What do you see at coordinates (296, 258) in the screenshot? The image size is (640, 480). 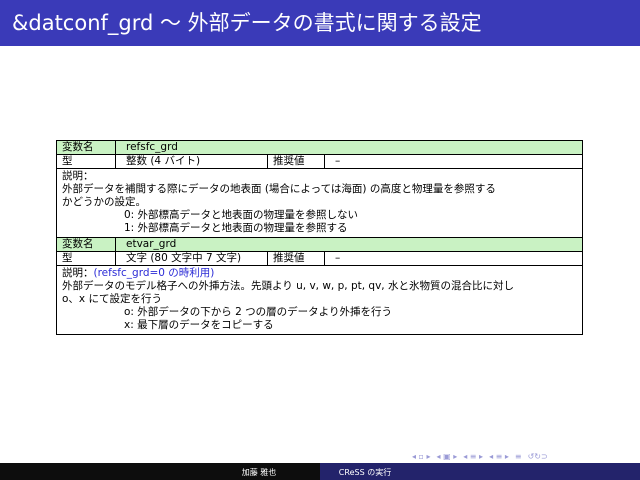 I see `var2-rec-label: 推奨値` at bounding box center [296, 258].